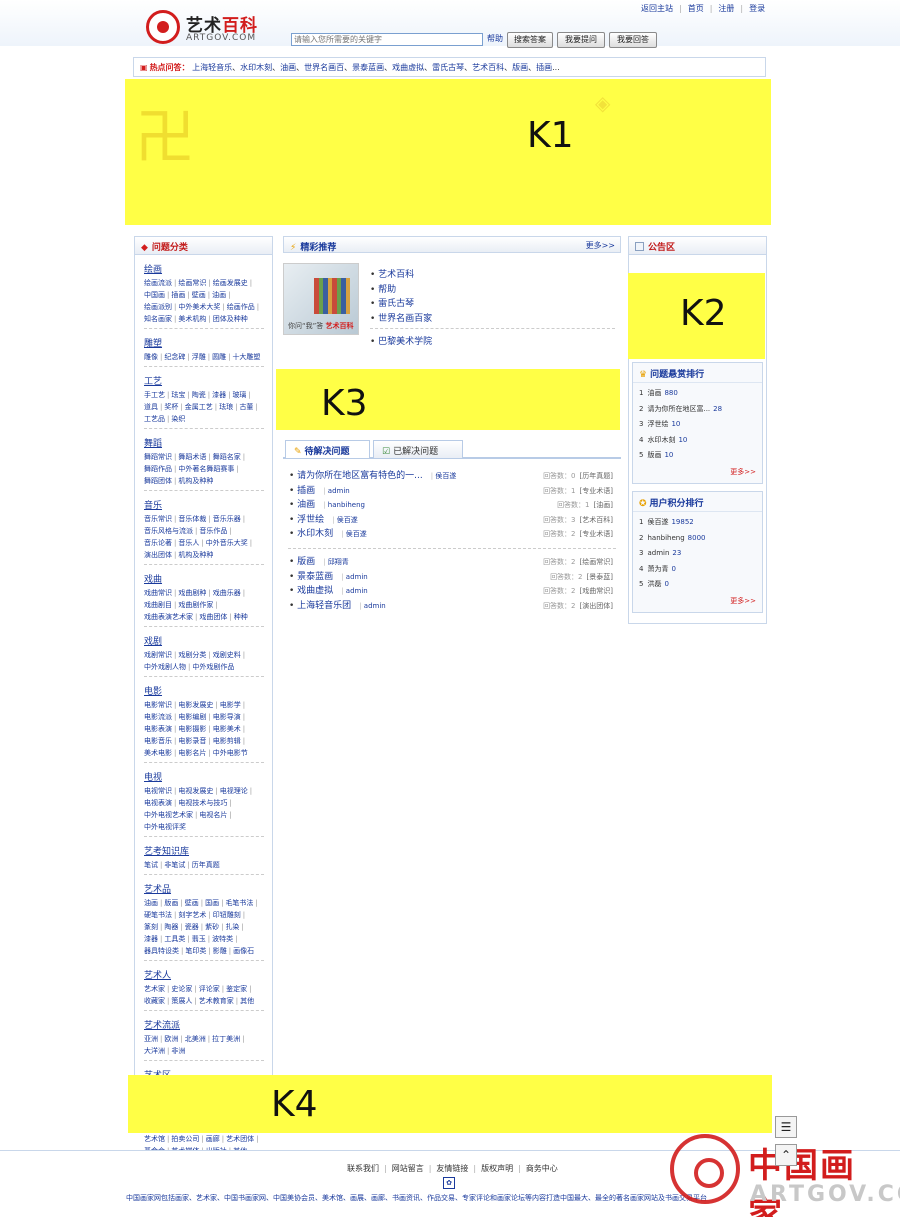  What do you see at coordinates (216, 1001) in the screenshot?
I see `category-item-link: 艺术教育家` at bounding box center [216, 1001].